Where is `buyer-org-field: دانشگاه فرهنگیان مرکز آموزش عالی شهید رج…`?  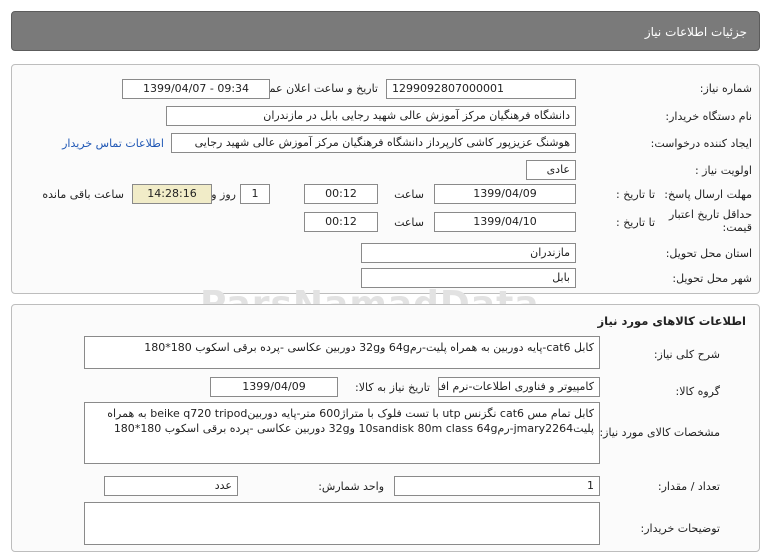 buyer-org-field: دانشگاه فرهنگیان مرکز آموزش عالی شهید رج… is located at coordinates (371, 116).